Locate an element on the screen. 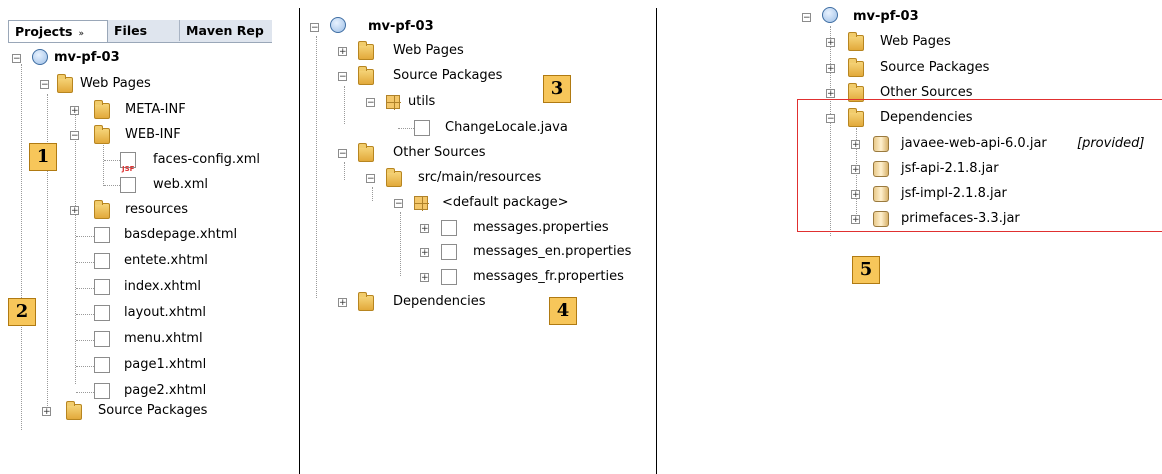  tab-files: Files is located at coordinates (144, 30).